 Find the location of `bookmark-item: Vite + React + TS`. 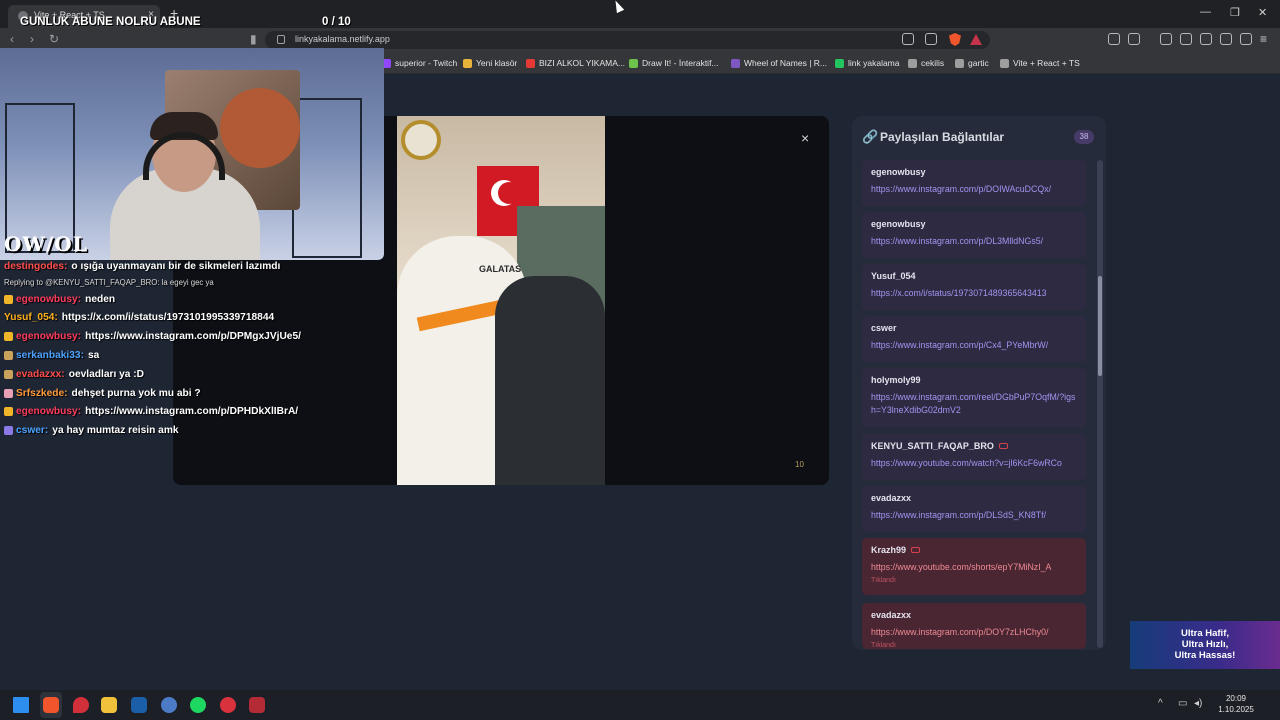

bookmark-item: Vite + React + TS is located at coordinates (1040, 63).